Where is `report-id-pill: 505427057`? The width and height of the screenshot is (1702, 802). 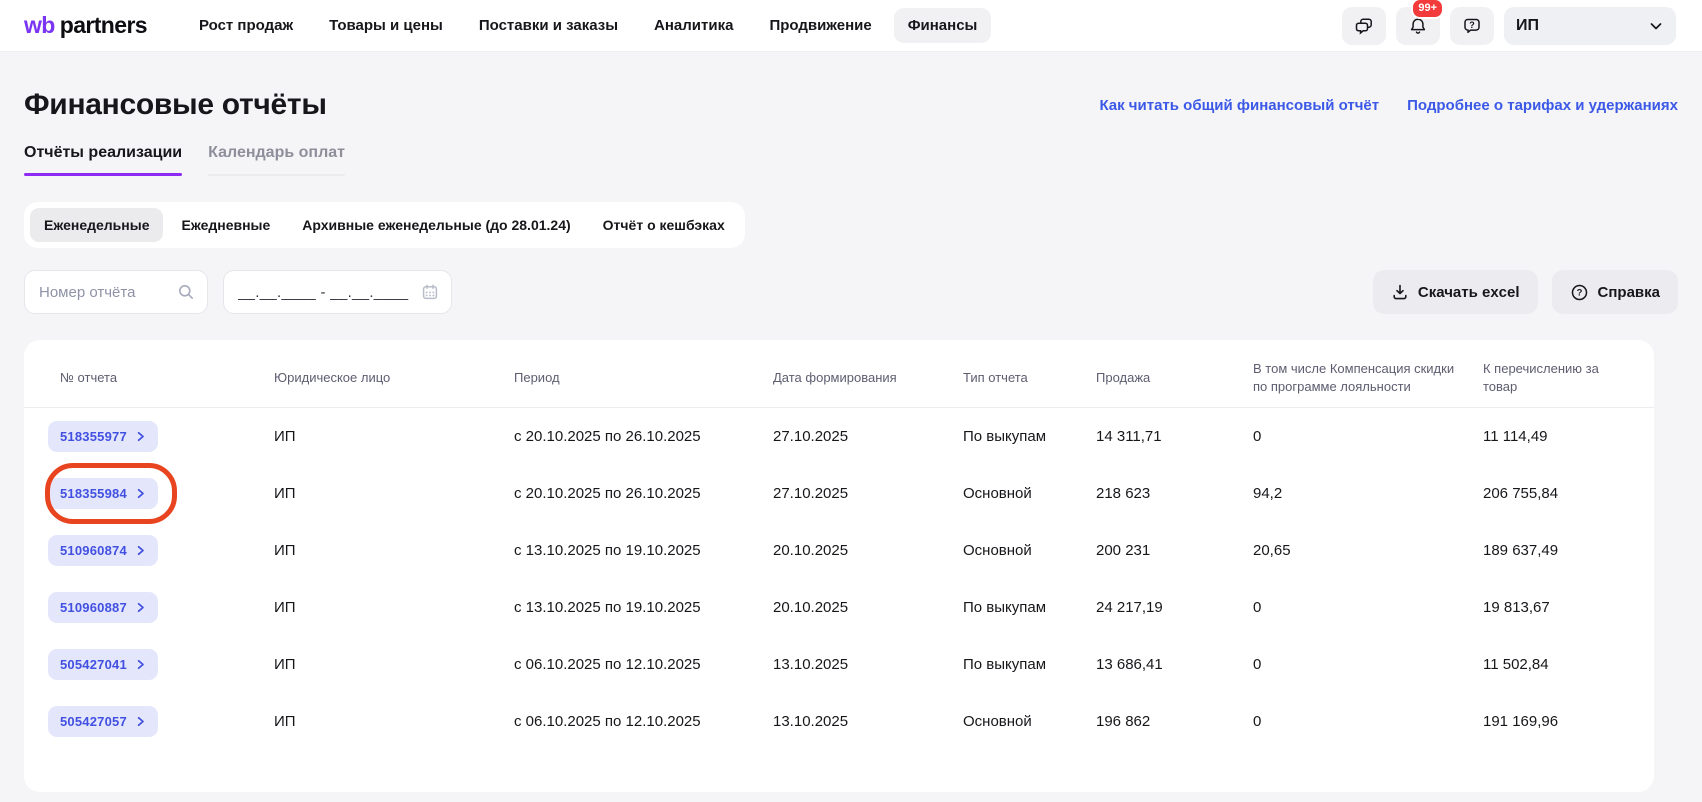 report-id-pill: 505427057 is located at coordinates (103, 722).